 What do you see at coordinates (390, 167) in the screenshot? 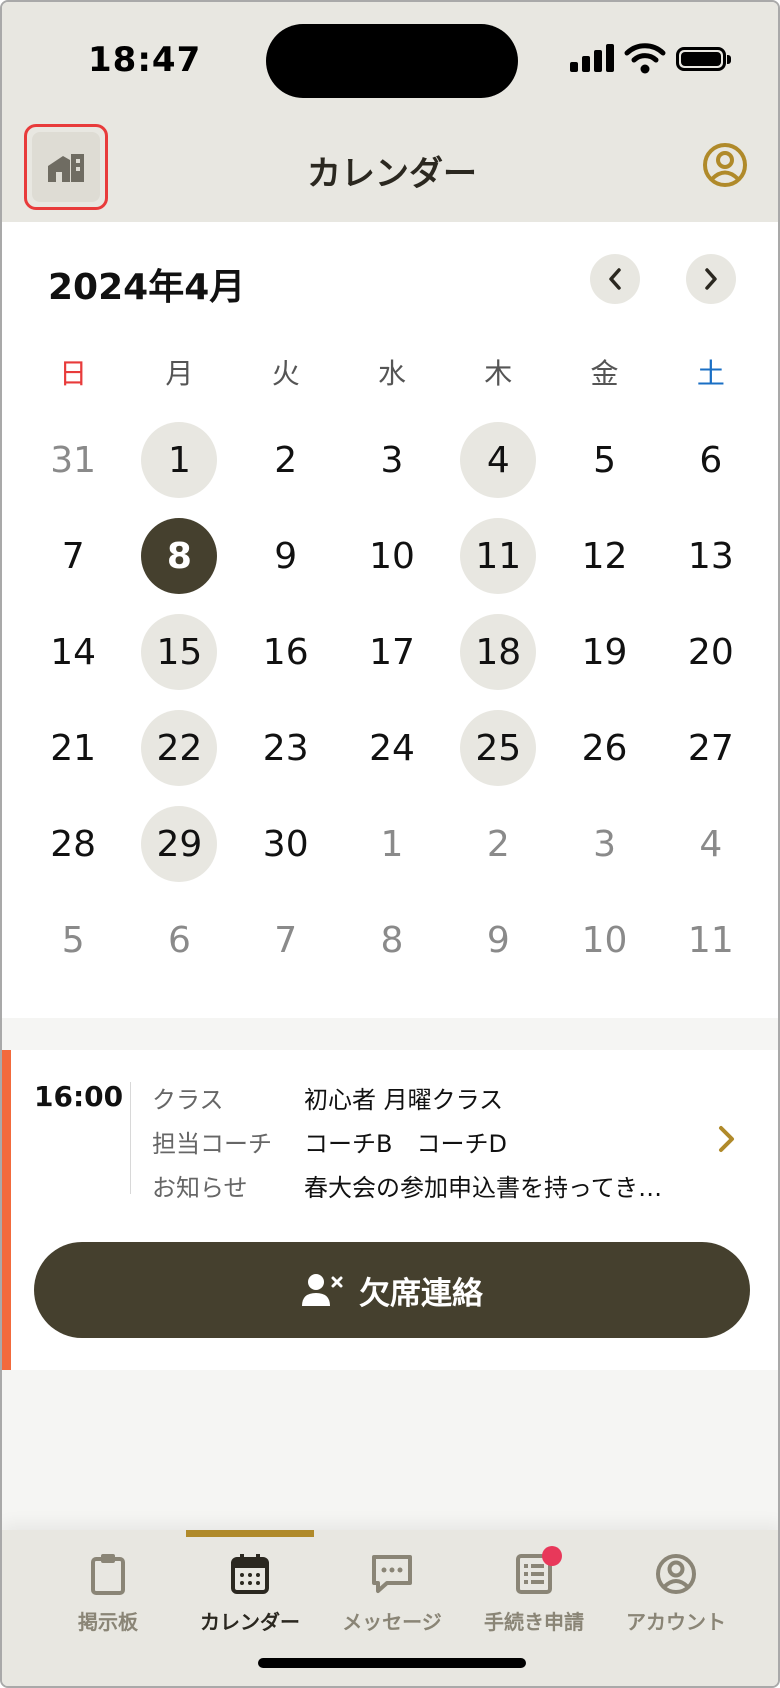
I see `app-header: カレンダー` at bounding box center [390, 167].